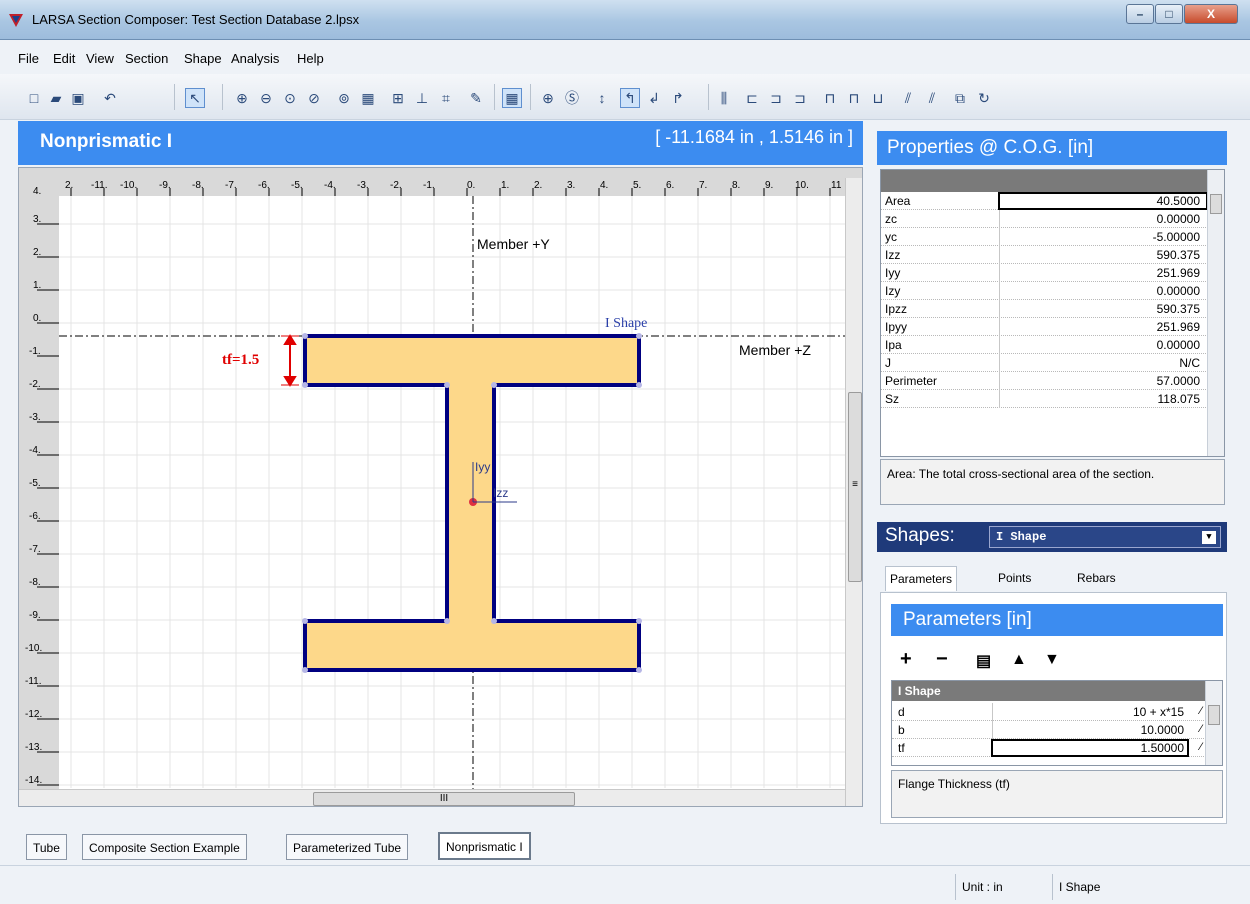 The image size is (1250, 904). What do you see at coordinates (146, 58) in the screenshot?
I see `menu-section: Section` at bounding box center [146, 58].